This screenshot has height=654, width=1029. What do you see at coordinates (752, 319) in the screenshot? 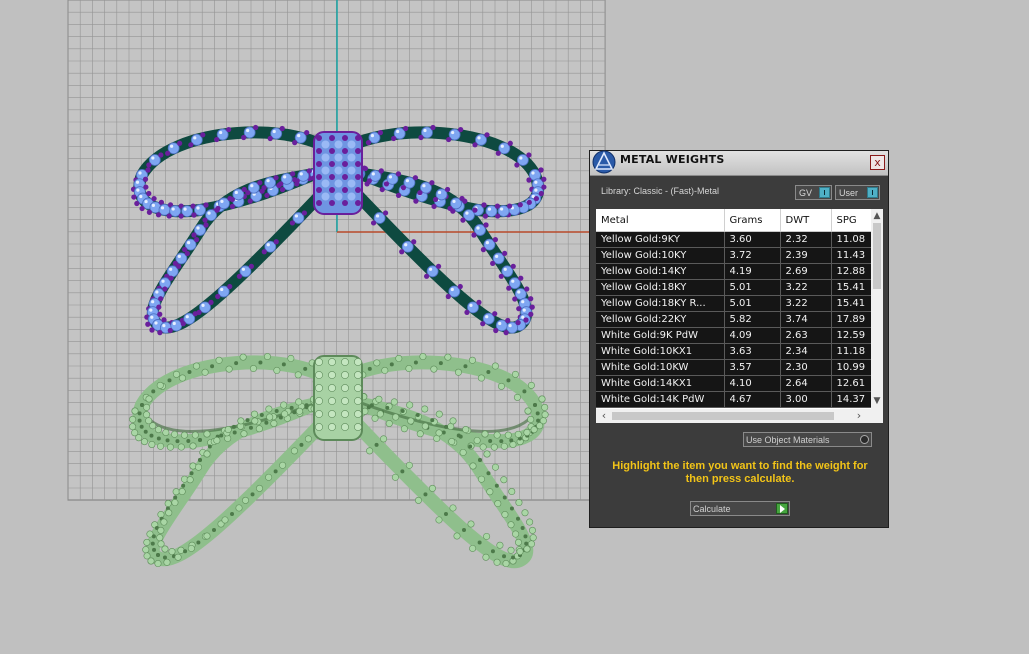
I see `table-cell: 5.82` at bounding box center [752, 319].